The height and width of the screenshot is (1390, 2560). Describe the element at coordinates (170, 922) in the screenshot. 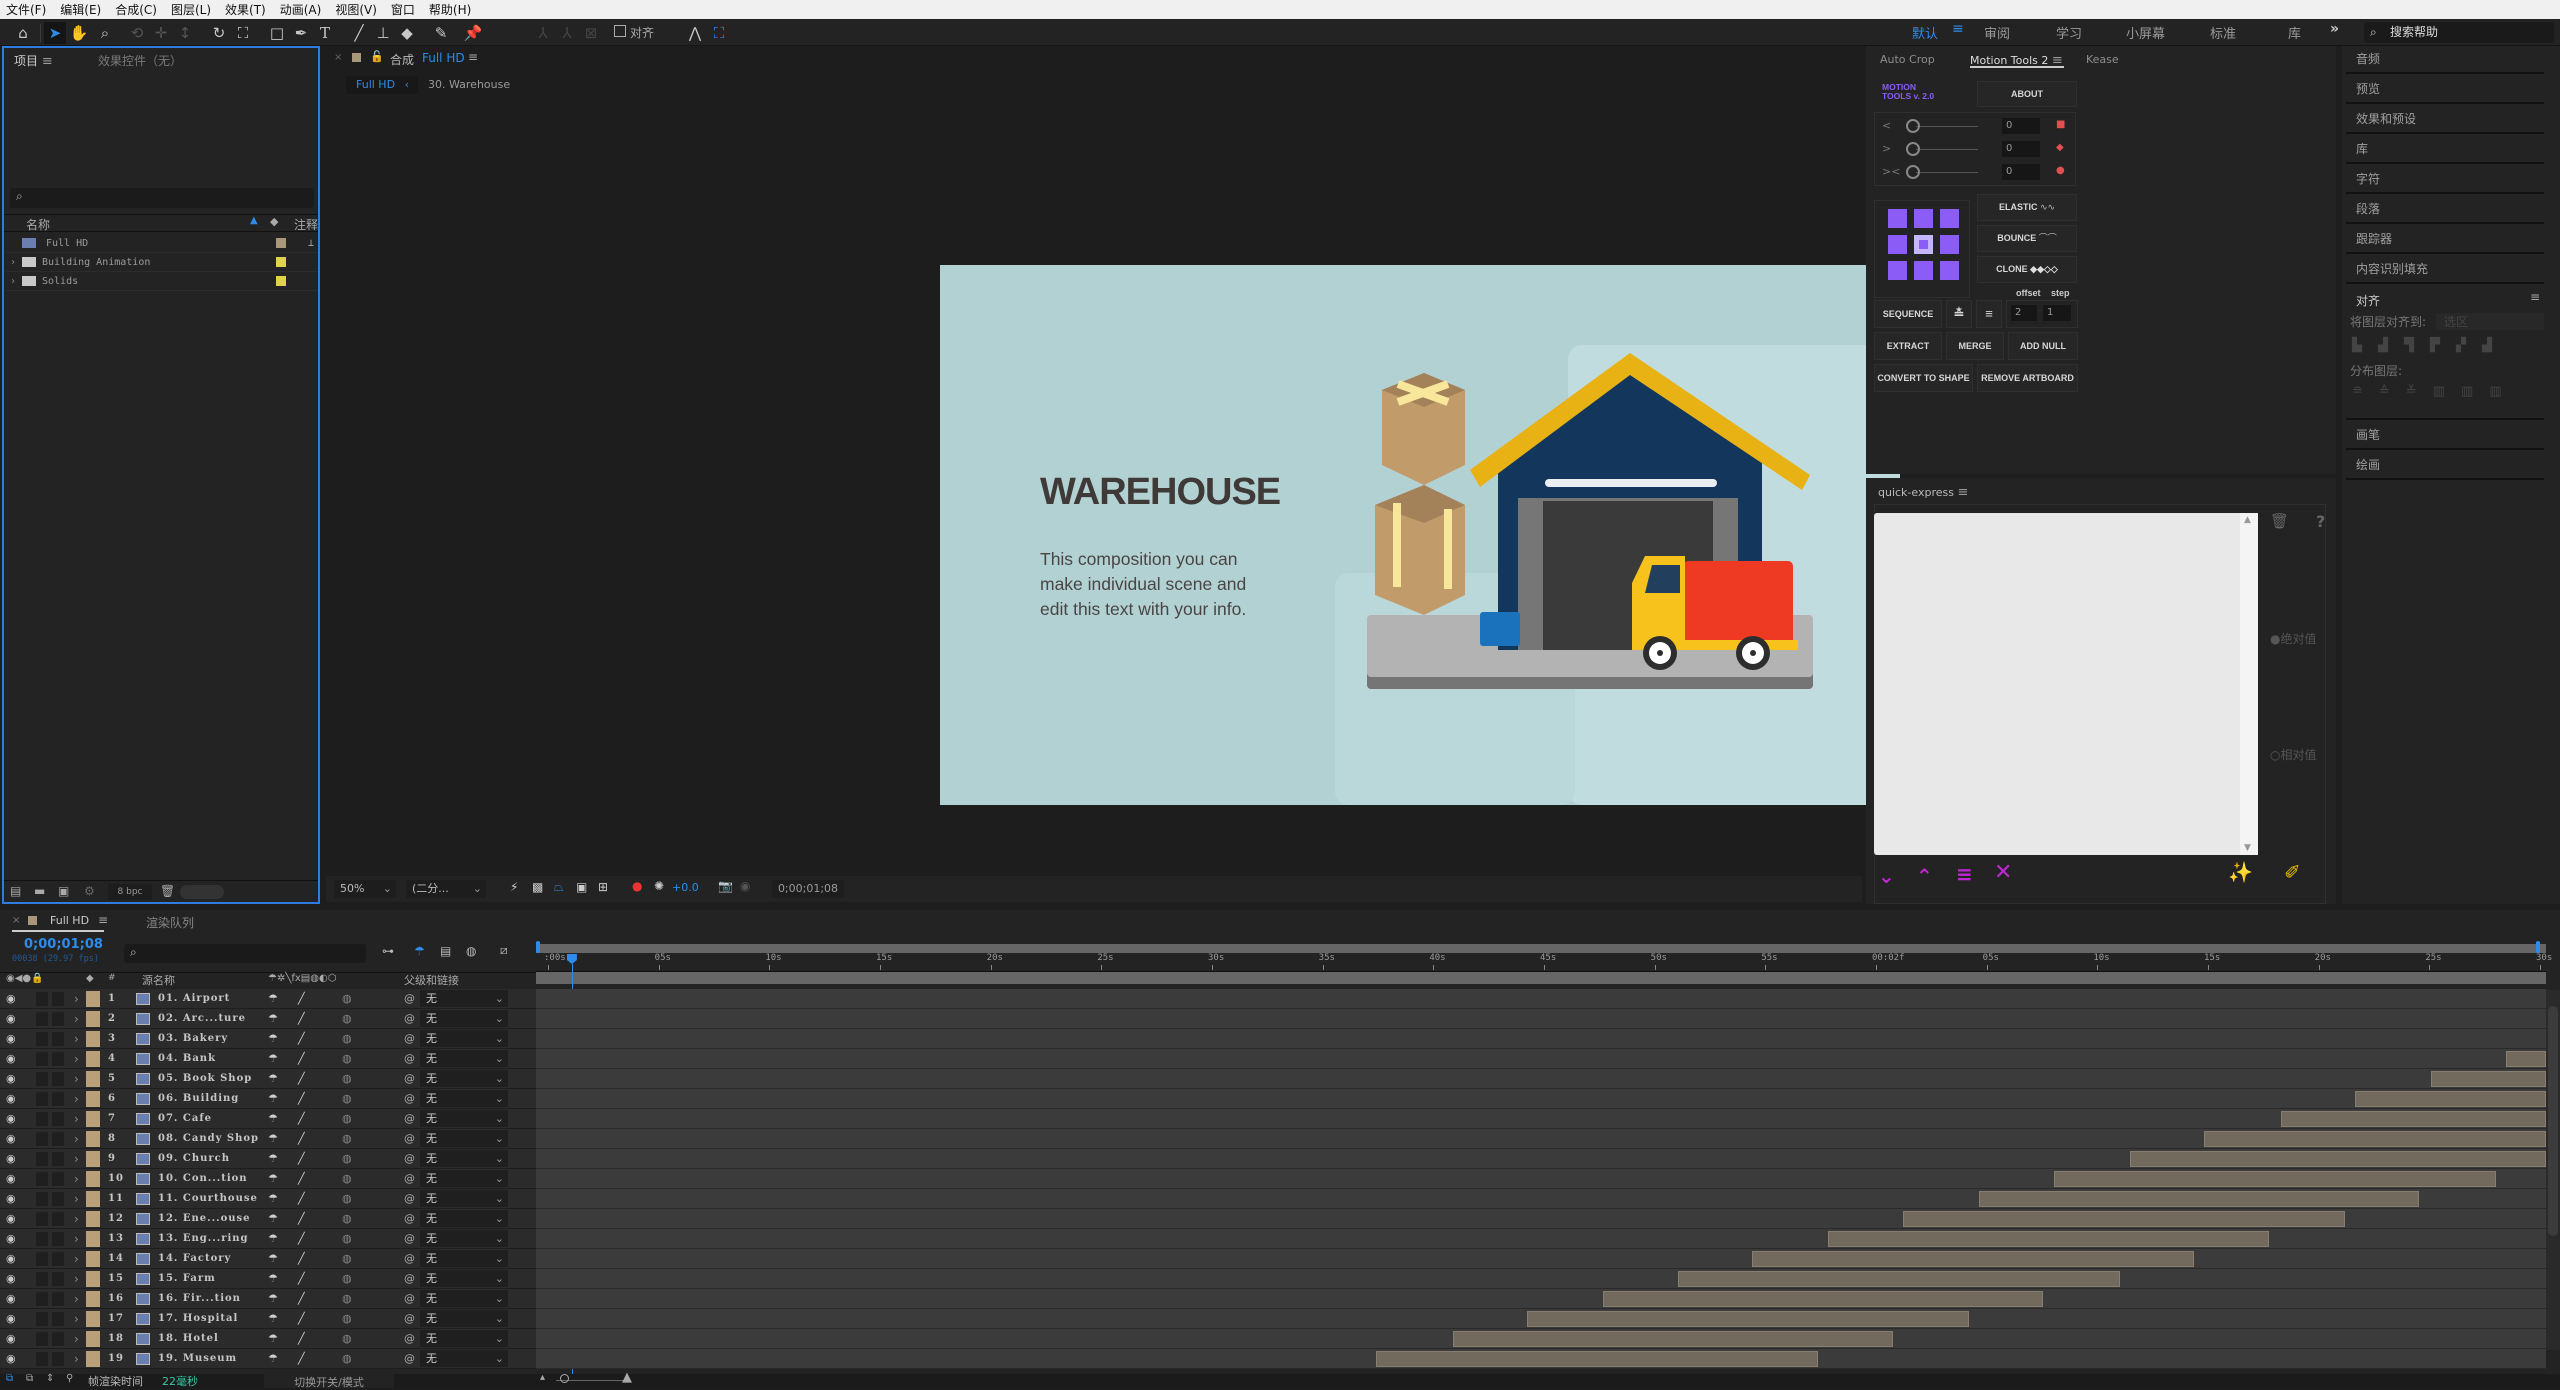

I see `tab-render-queue: 渲染队列` at that location.